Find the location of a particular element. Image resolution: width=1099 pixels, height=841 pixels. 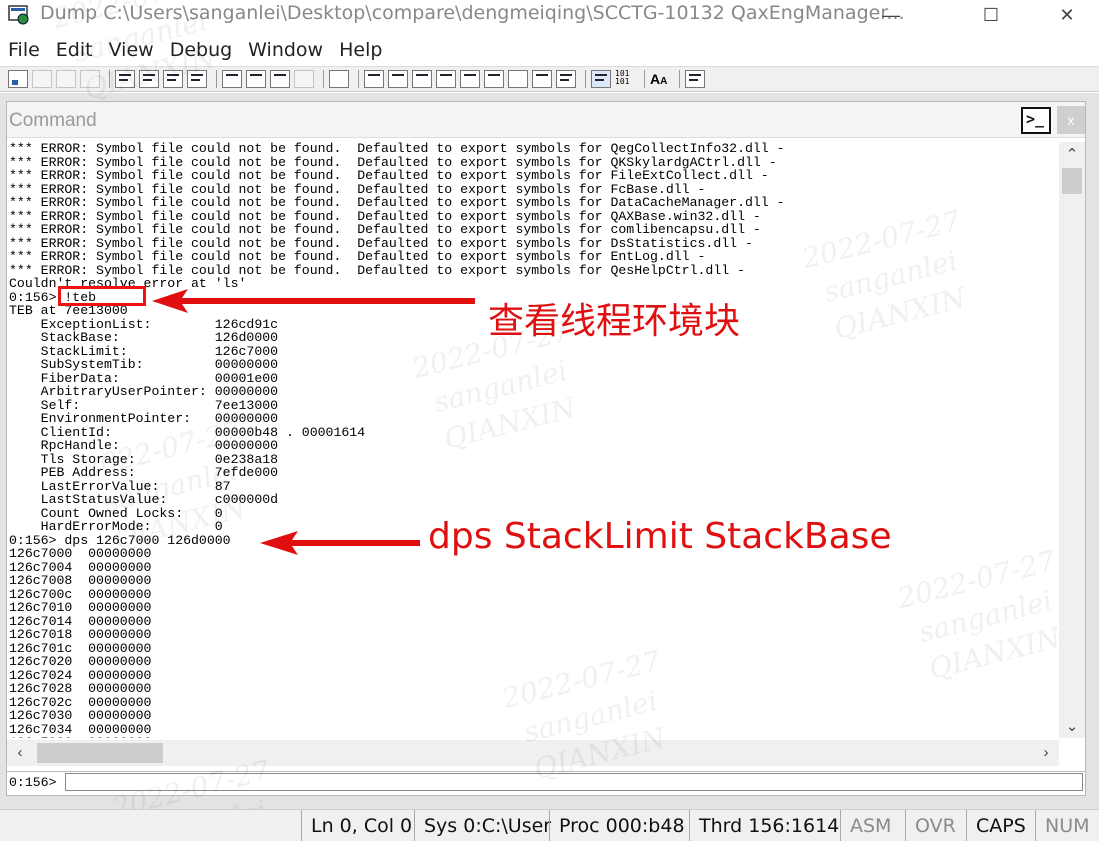

windbg-app-icon is located at coordinates (18, 15).